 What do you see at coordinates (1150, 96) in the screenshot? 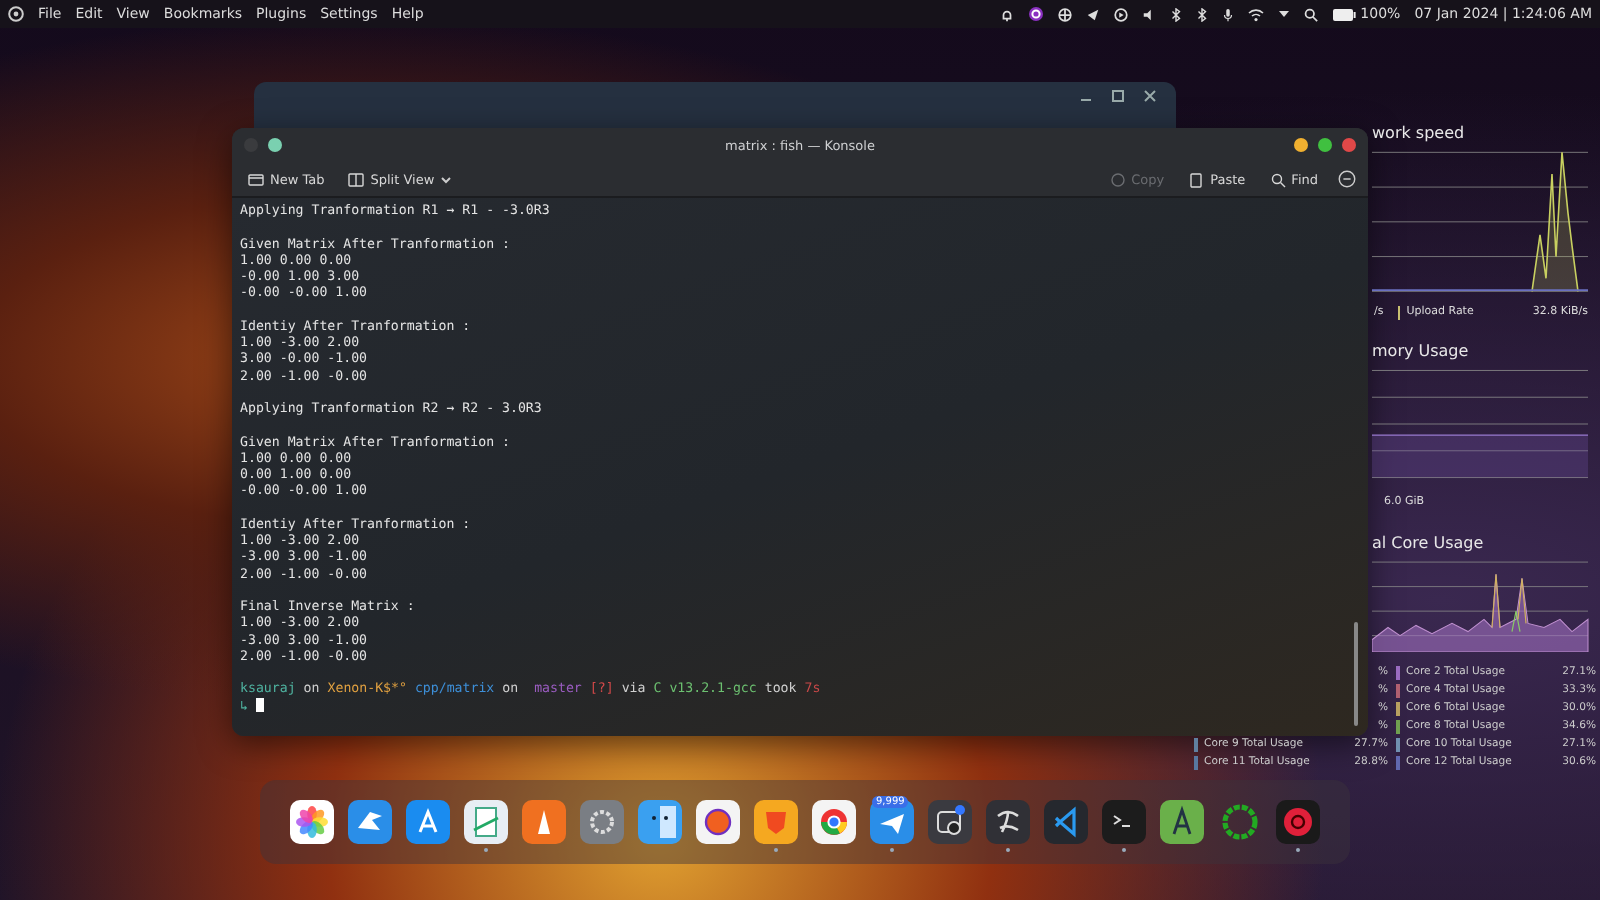
I see `close-icon` at bounding box center [1150, 96].